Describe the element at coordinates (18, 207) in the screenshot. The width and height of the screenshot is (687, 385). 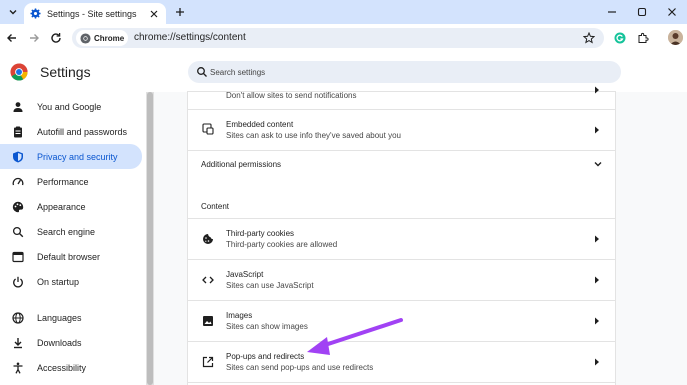
I see `palette-icon` at that location.